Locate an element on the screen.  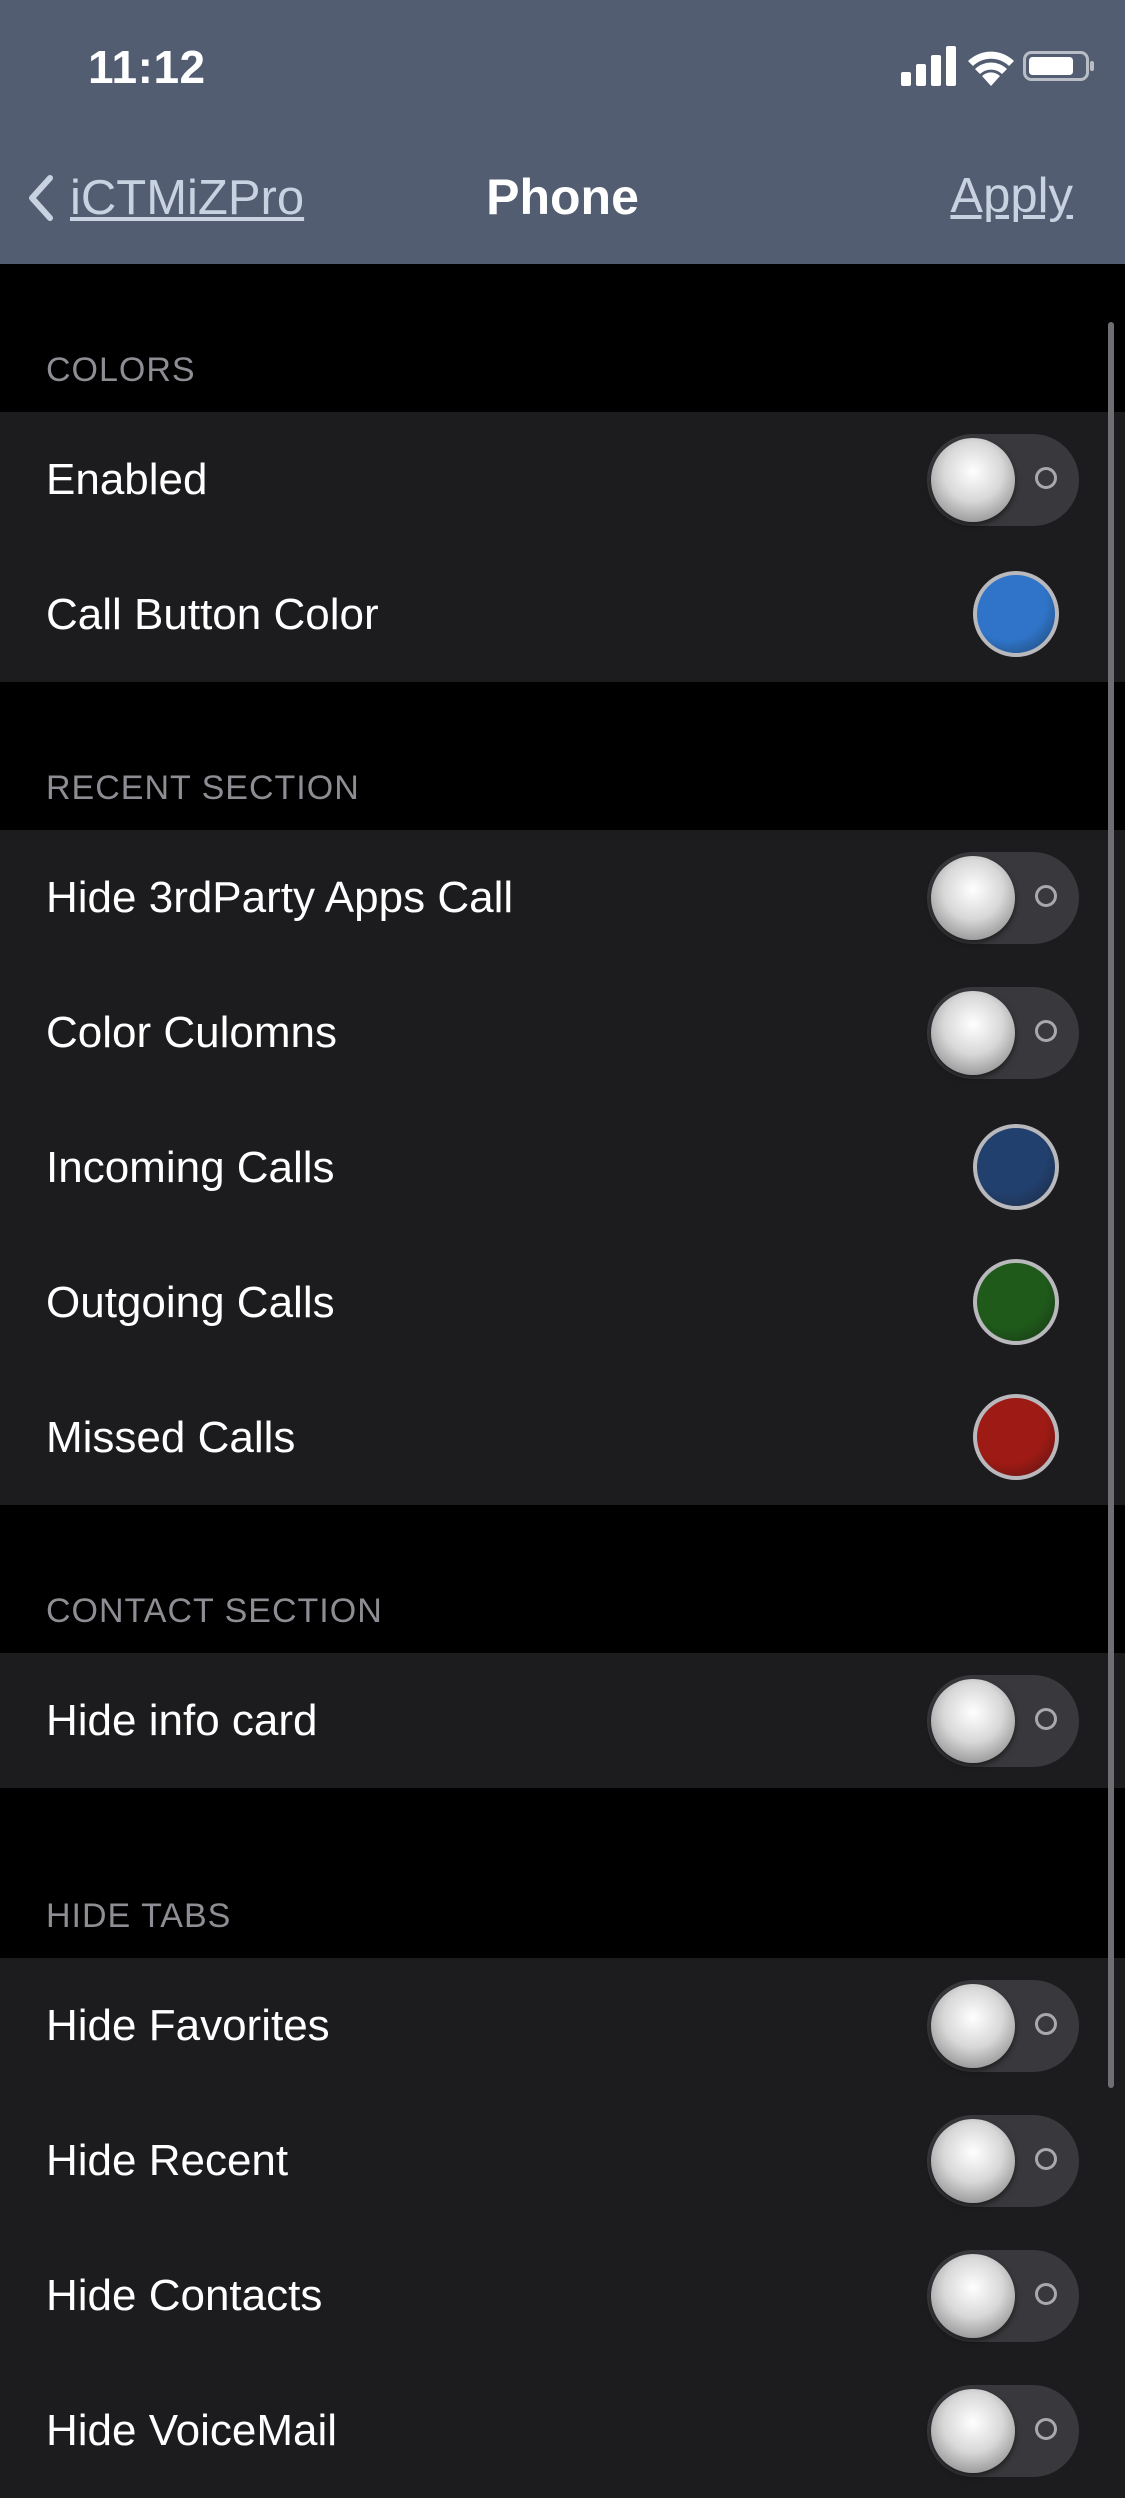
row-hide-voicemail: Hide VoiceMail is located at coordinates (562, 2430).